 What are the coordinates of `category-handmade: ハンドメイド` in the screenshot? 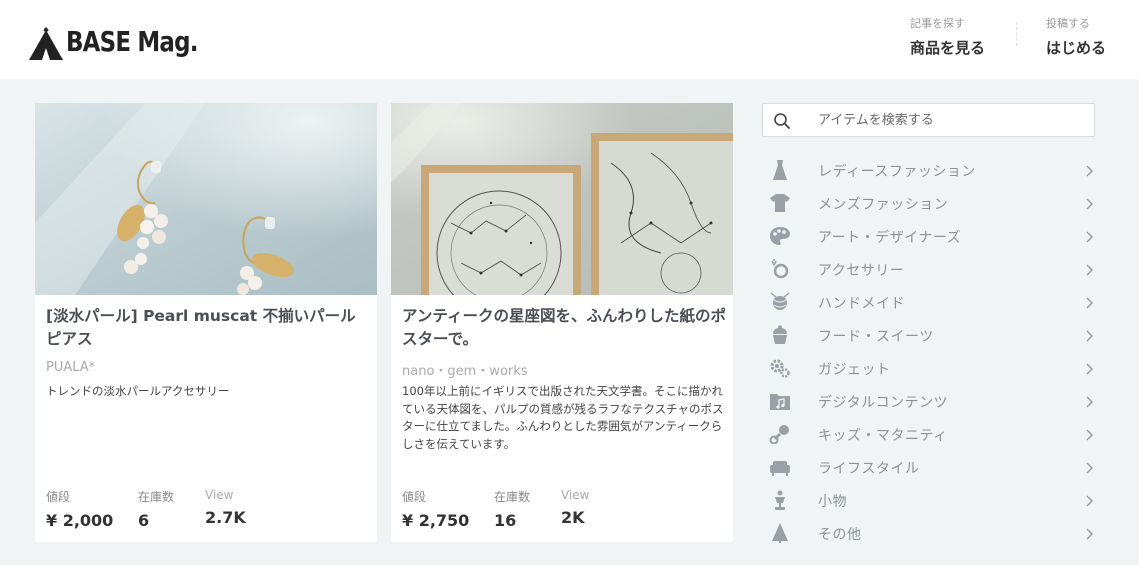 It's located at (932, 302).